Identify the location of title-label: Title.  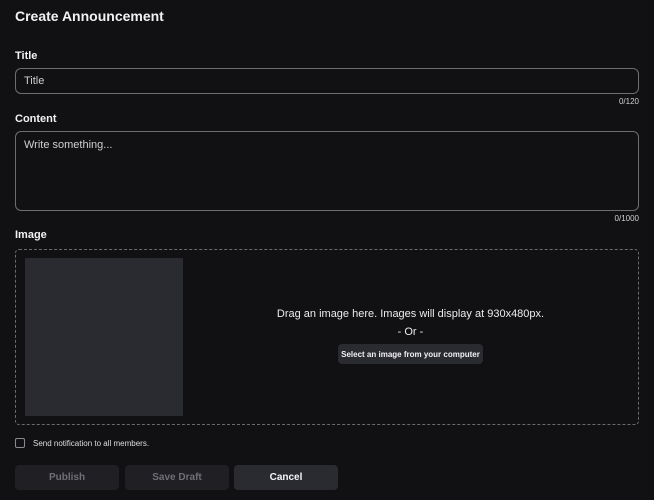
(26, 56).